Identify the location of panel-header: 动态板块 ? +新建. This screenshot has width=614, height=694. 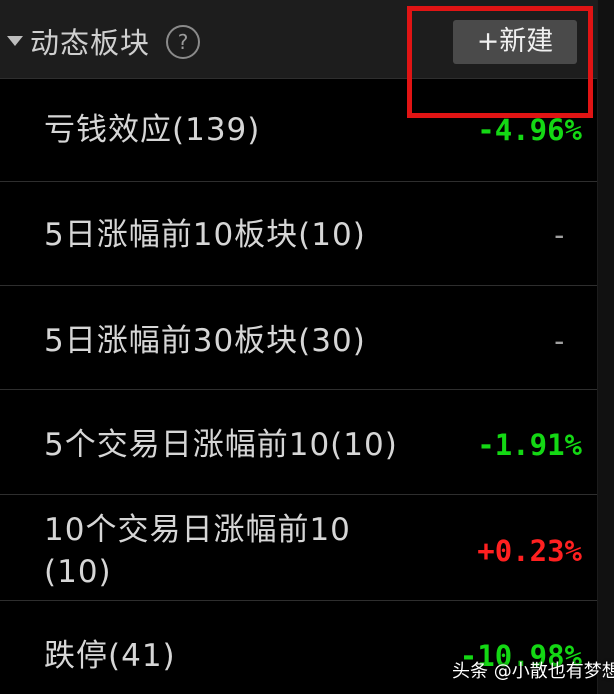
(299, 39).